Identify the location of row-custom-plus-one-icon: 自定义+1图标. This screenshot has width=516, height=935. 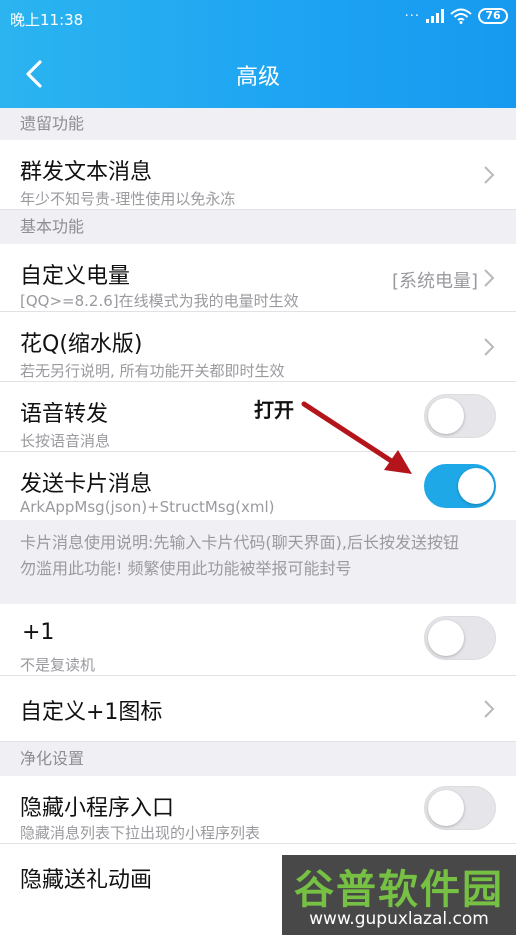
(258, 709).